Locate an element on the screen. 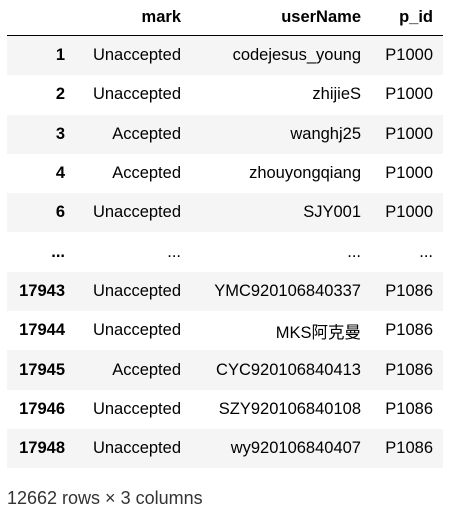 The width and height of the screenshot is (465, 521). table-row: 17944 Unaccepted MKS阿克曼 P1086 is located at coordinates (225, 331).